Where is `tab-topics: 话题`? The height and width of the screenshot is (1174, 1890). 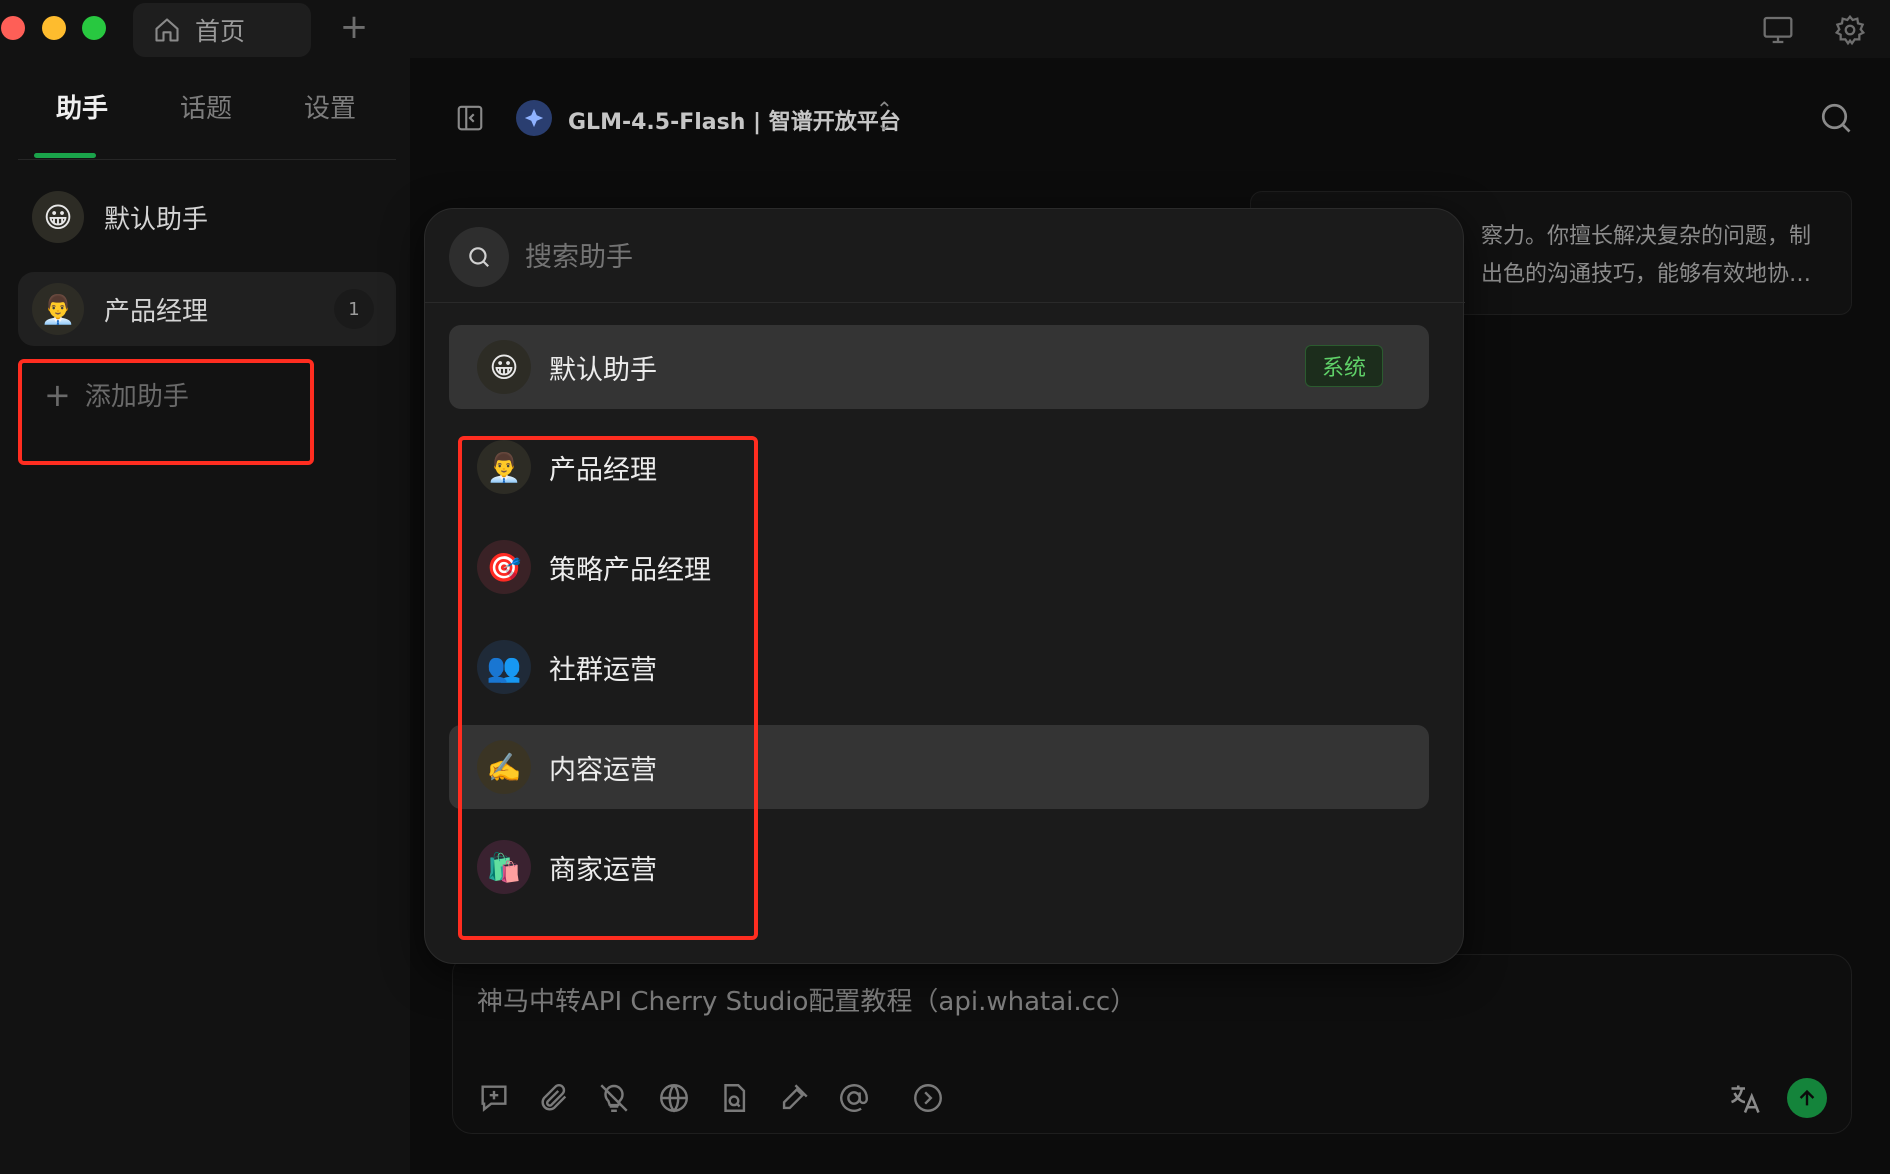 tab-topics: 话题 is located at coordinates (206, 106).